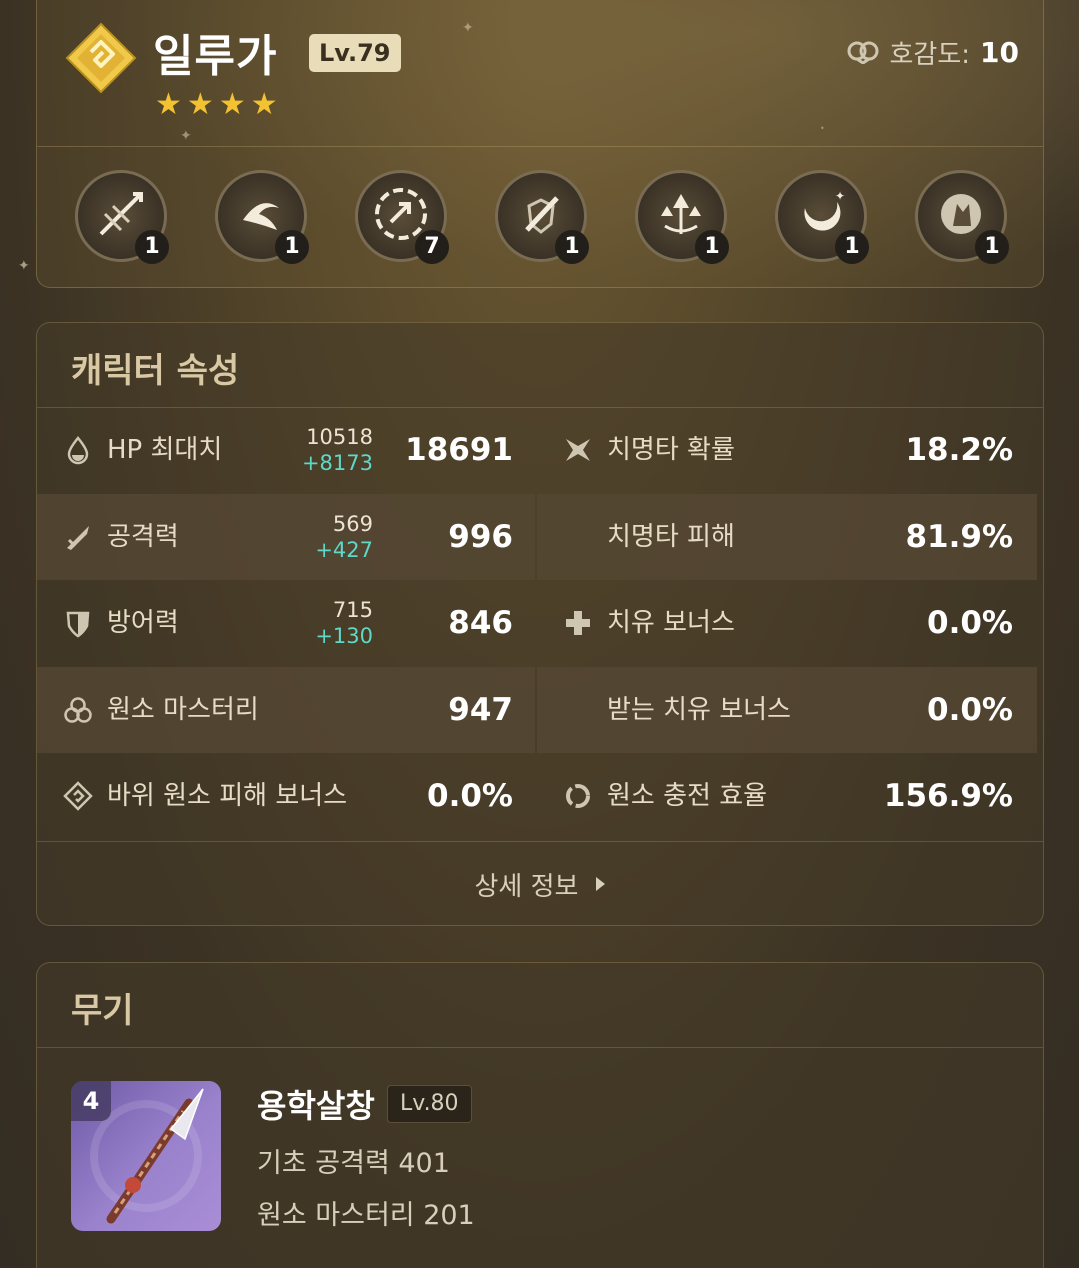 The image size is (1079, 1268). Describe the element at coordinates (215, 56) in the screenshot. I see `character-name: 일루가` at that location.